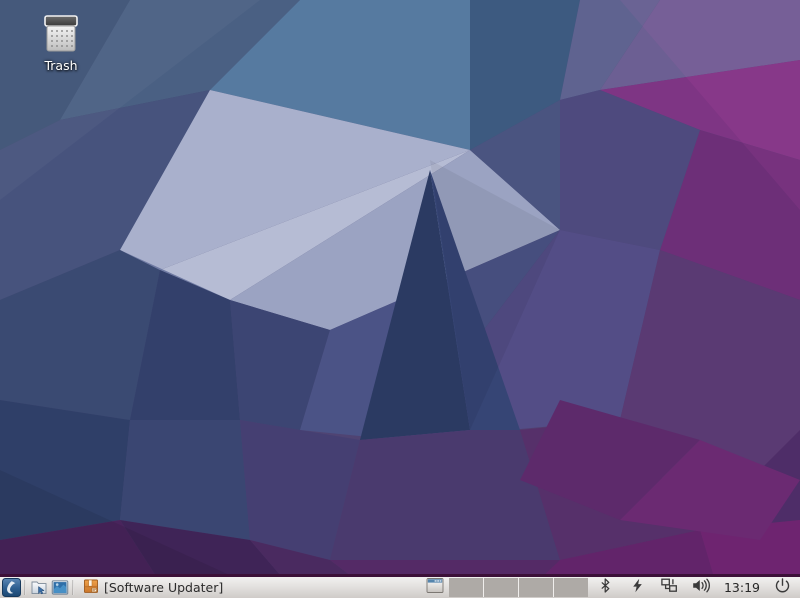 This screenshot has width=800, height=598. I want to click on taskbar-panel: [Software Updater] 13:19, so click(400, 586).